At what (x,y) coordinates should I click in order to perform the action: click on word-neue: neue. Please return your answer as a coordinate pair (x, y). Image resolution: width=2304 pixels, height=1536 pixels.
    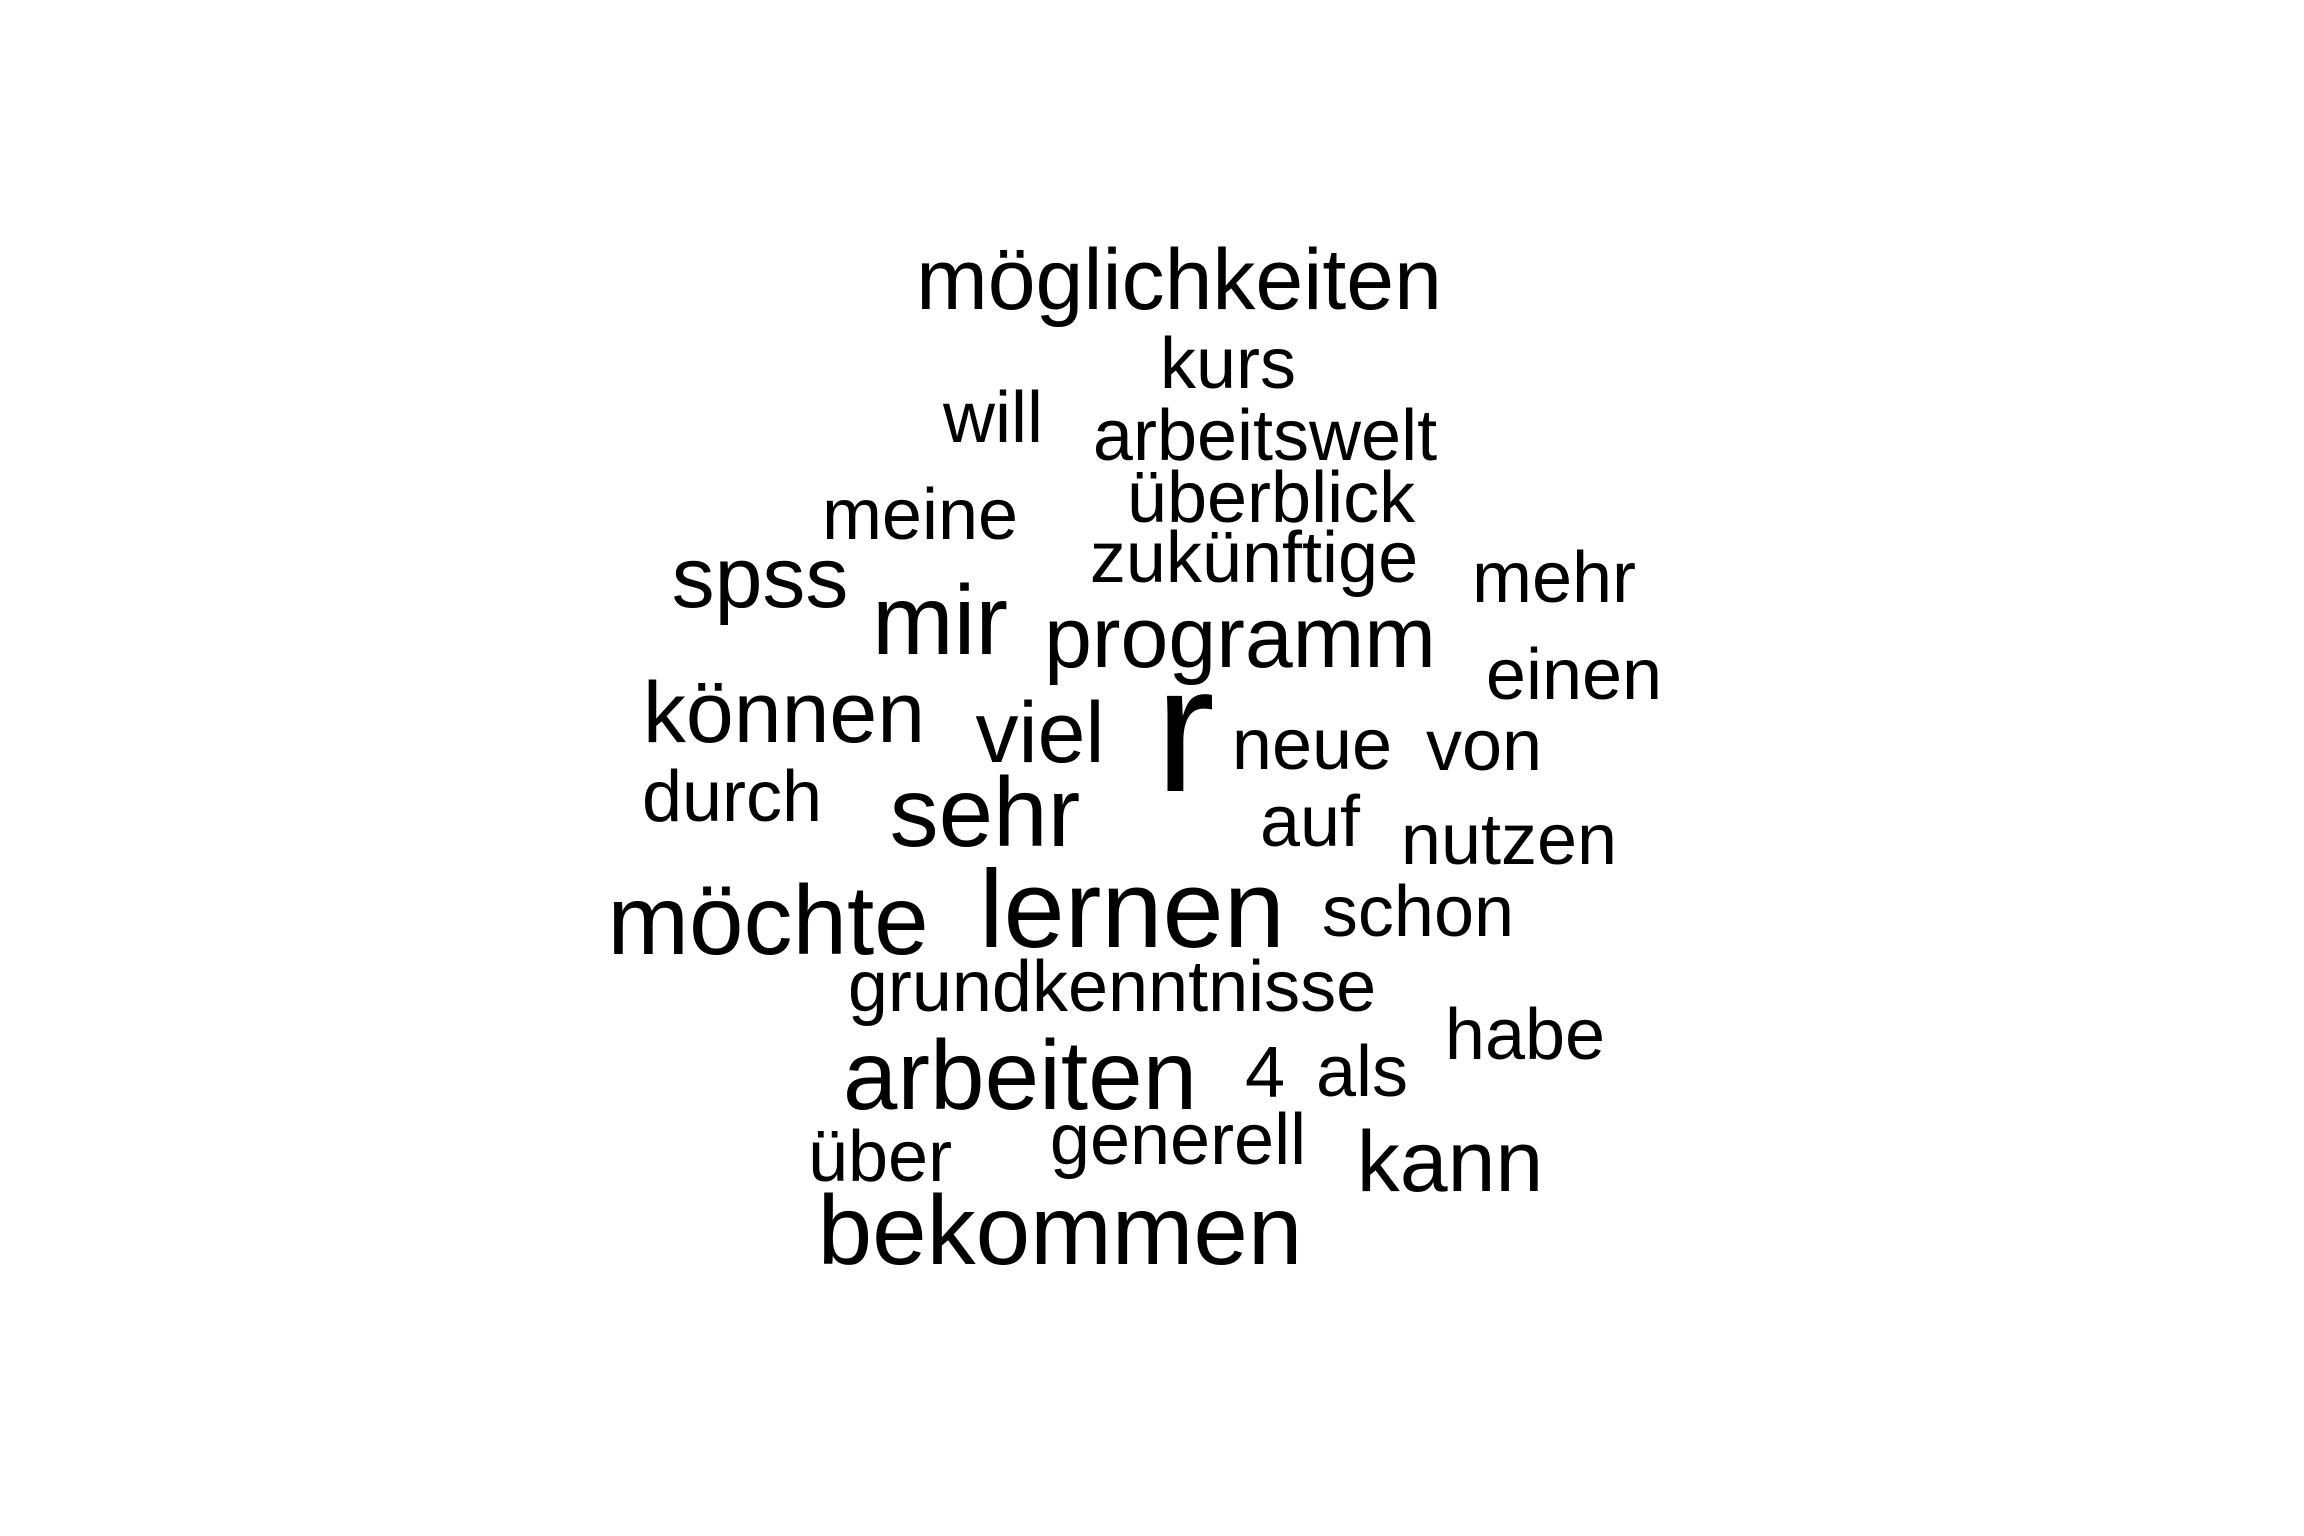
    Looking at the image, I should click on (1312, 745).